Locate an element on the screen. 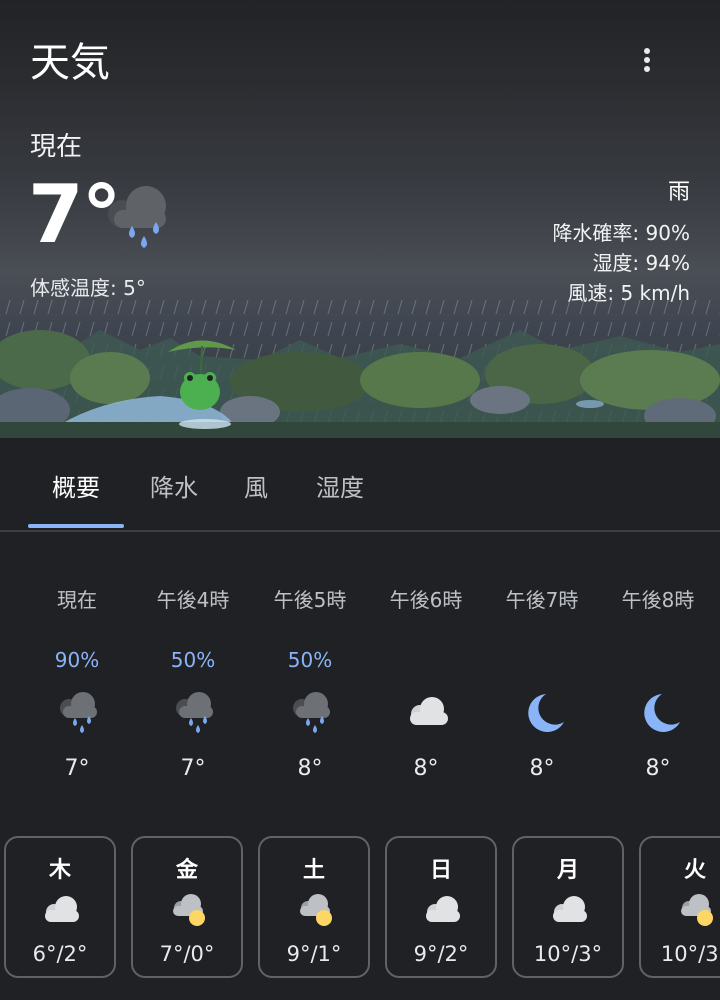 This screenshot has width=720, height=1000. day-name: 月 is located at coordinates (567, 870).